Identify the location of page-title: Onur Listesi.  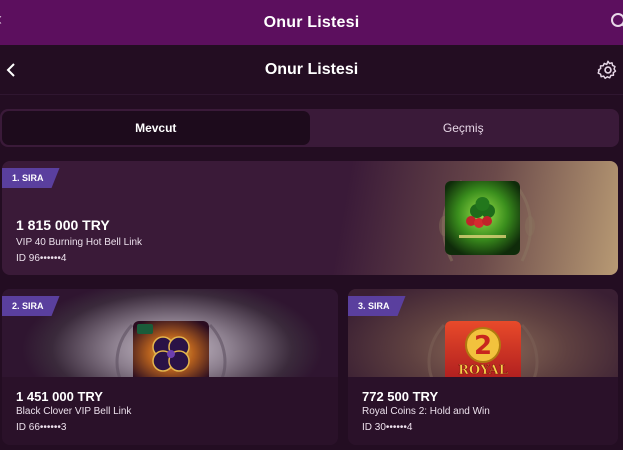
(311, 69).